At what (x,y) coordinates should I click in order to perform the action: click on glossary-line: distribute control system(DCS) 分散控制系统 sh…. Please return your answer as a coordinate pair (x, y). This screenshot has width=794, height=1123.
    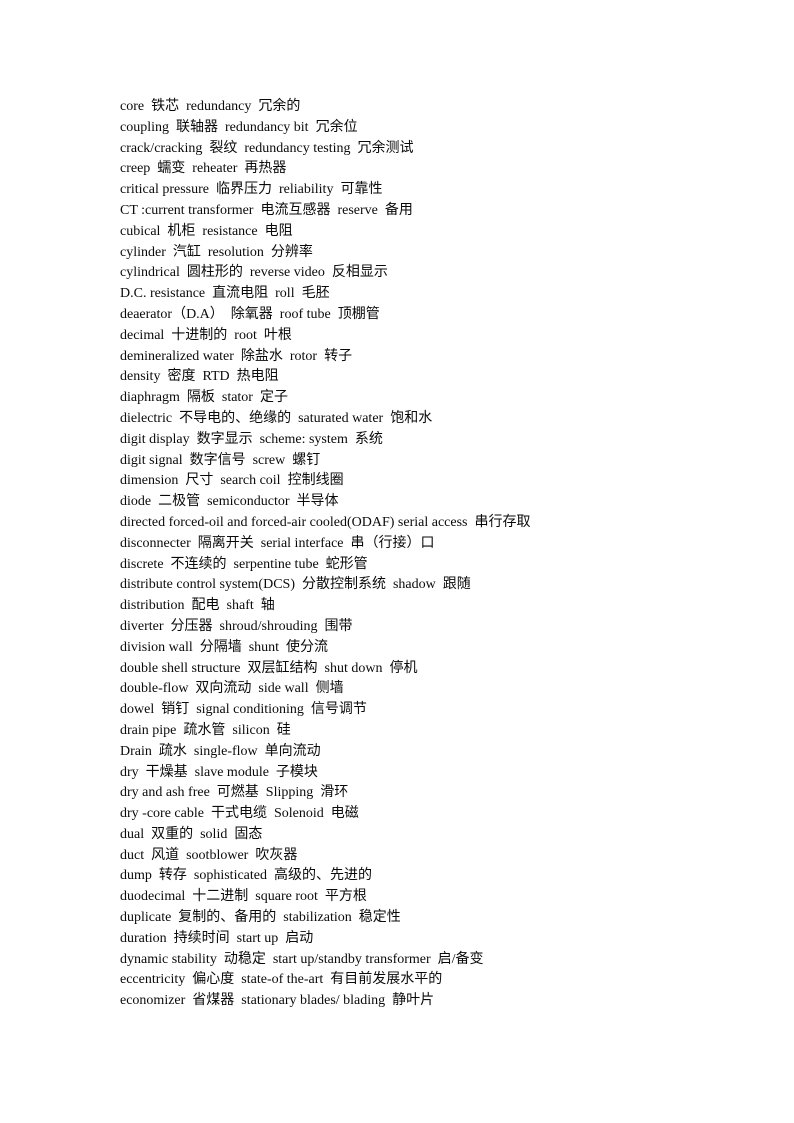
    Looking at the image, I should click on (295, 585).